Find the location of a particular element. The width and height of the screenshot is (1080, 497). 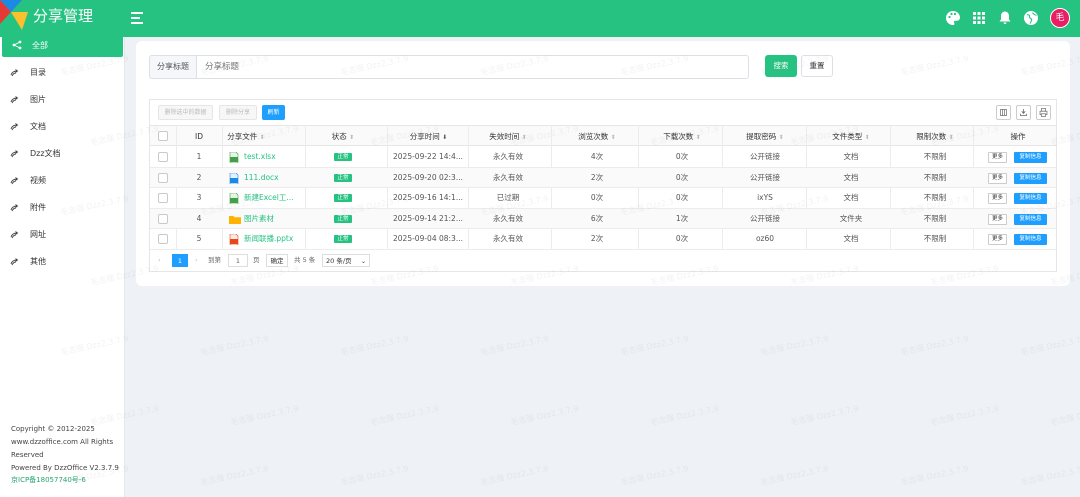

sidebar-item-label: 其他 is located at coordinates (38, 261).